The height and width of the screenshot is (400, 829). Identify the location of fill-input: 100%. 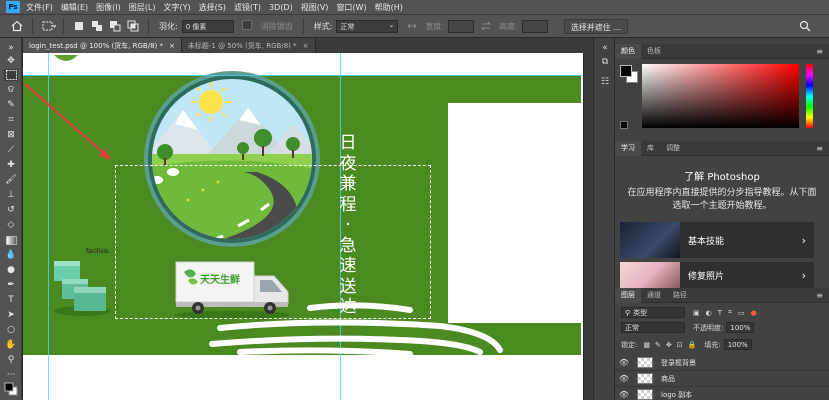
(737, 344).